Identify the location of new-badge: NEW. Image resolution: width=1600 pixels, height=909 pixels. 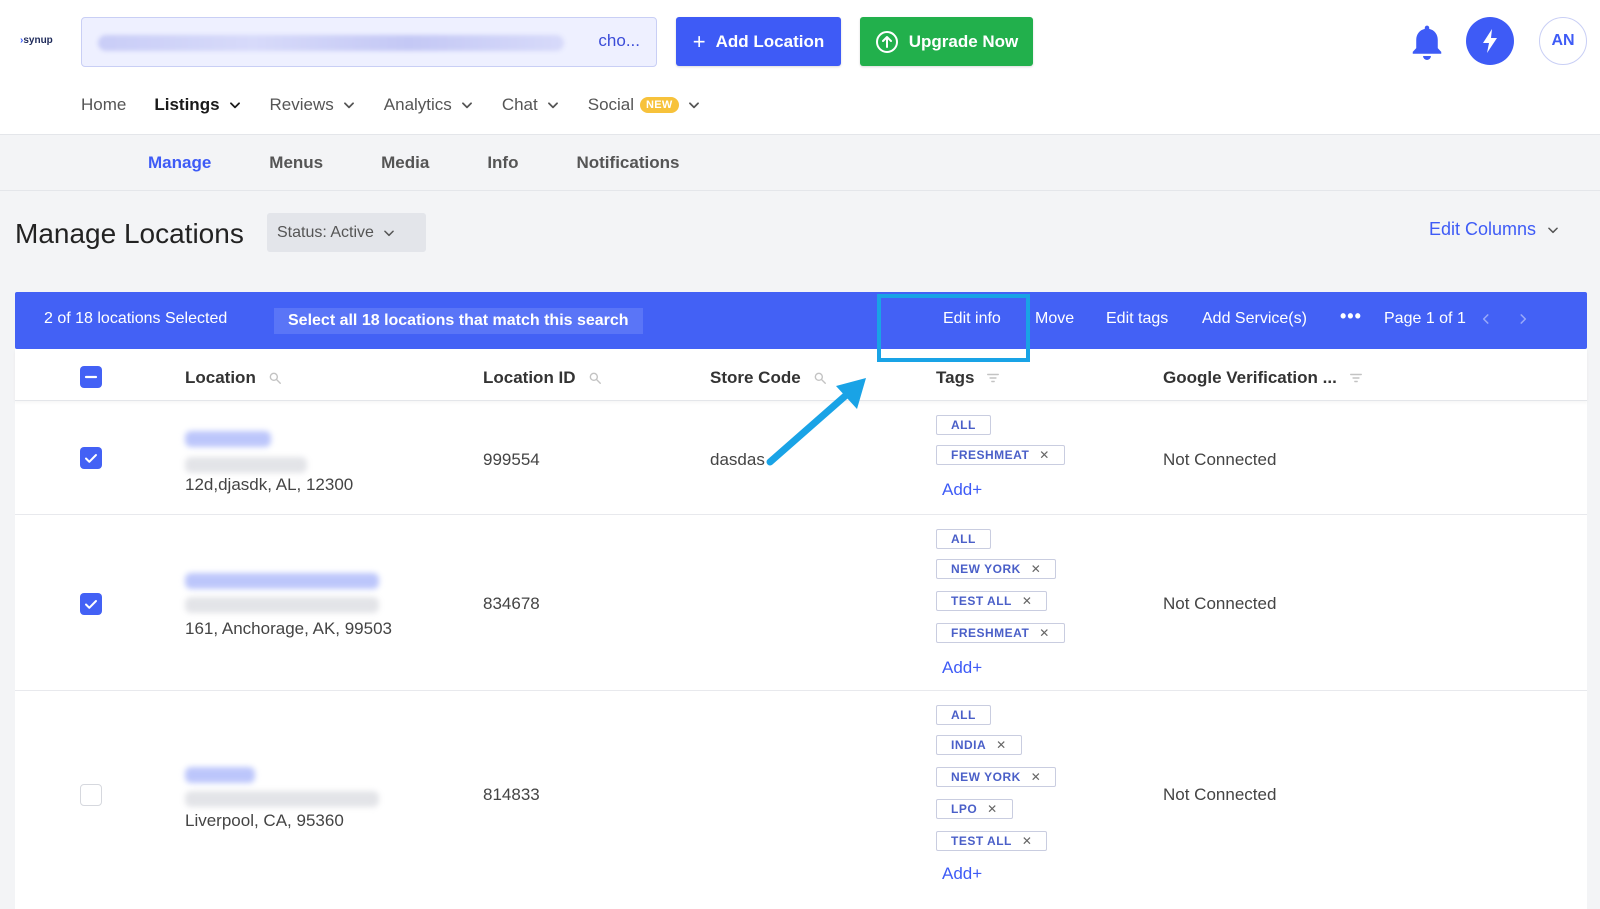
(659, 105).